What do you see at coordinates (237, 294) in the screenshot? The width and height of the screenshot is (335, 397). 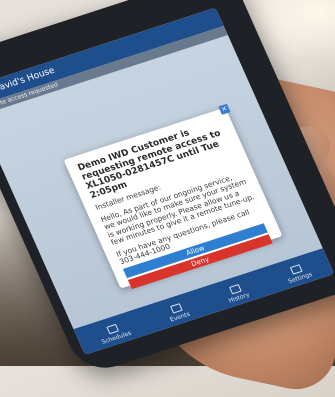 I see `nav-history: History` at bounding box center [237, 294].